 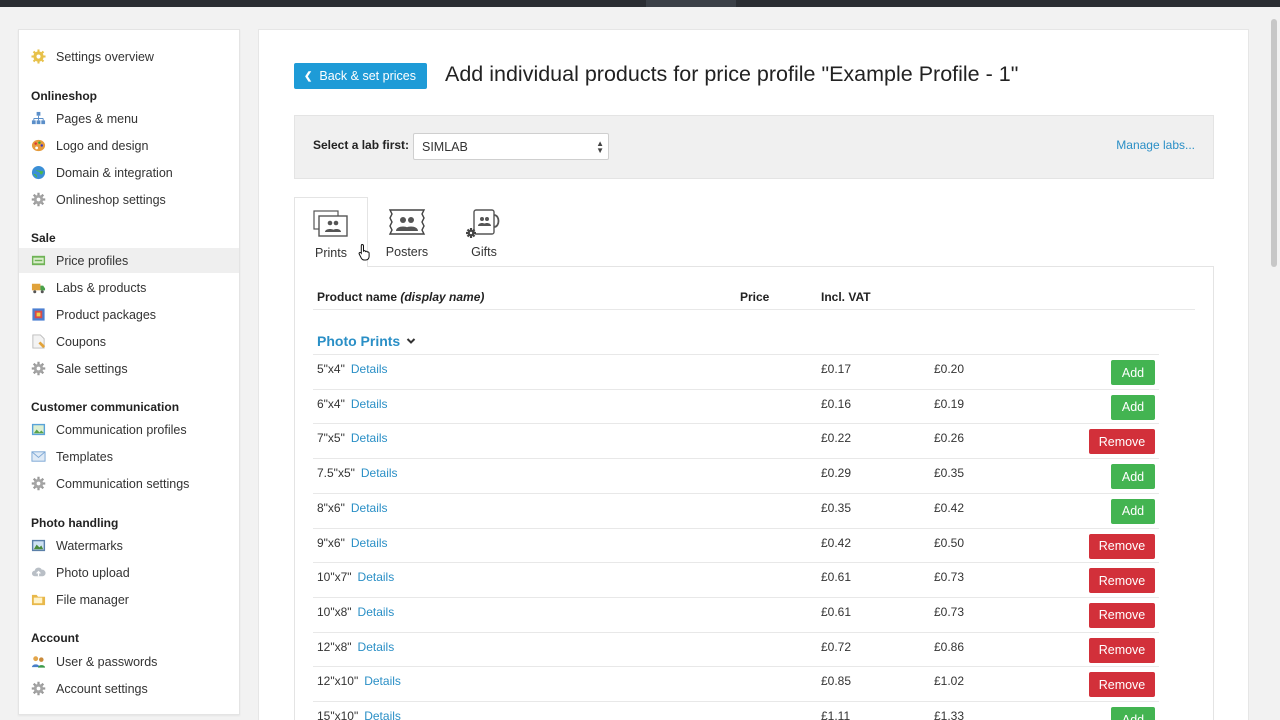 I want to click on sidebar-item-communication-profiles: Communication profiles, so click(x=129, y=429).